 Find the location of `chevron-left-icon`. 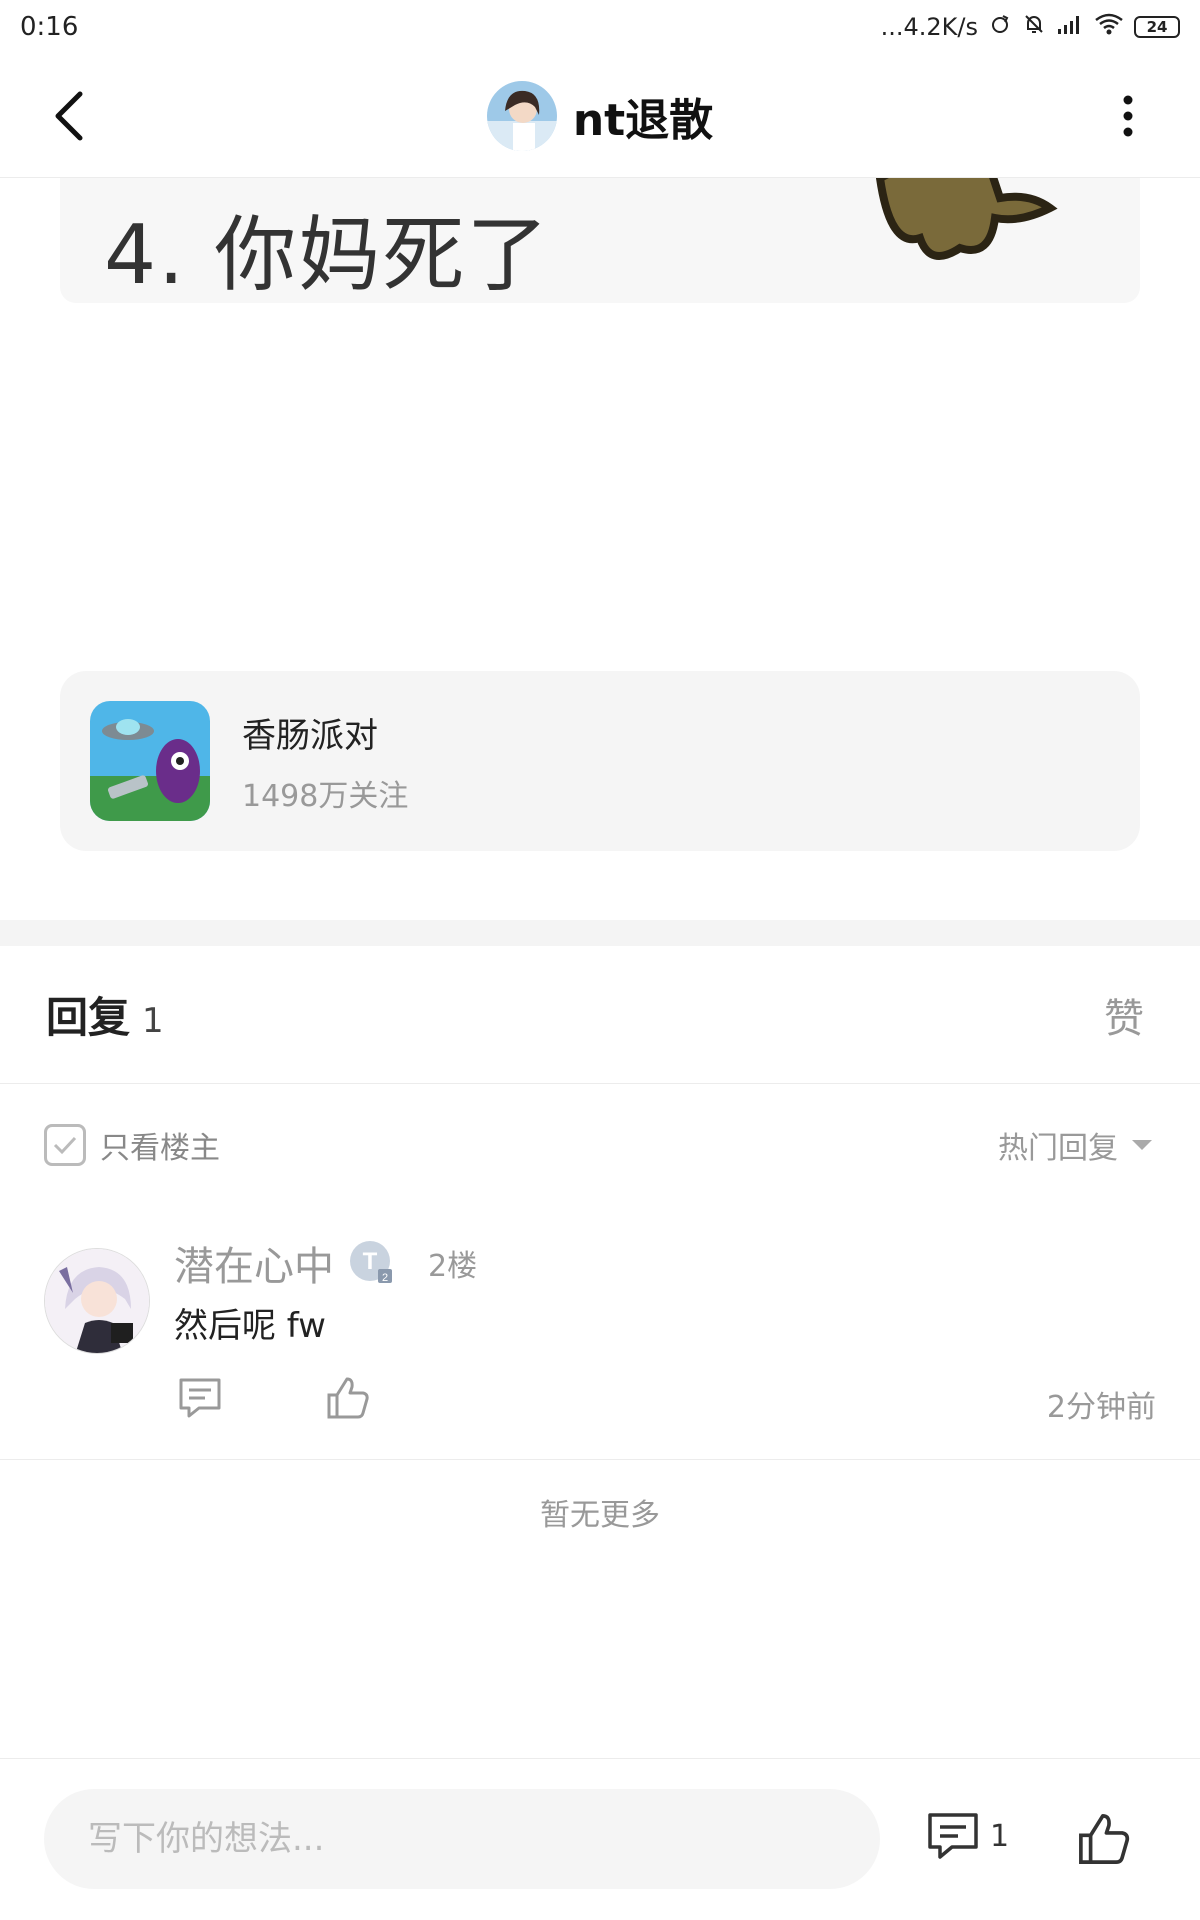

chevron-left-icon is located at coordinates (69, 116).